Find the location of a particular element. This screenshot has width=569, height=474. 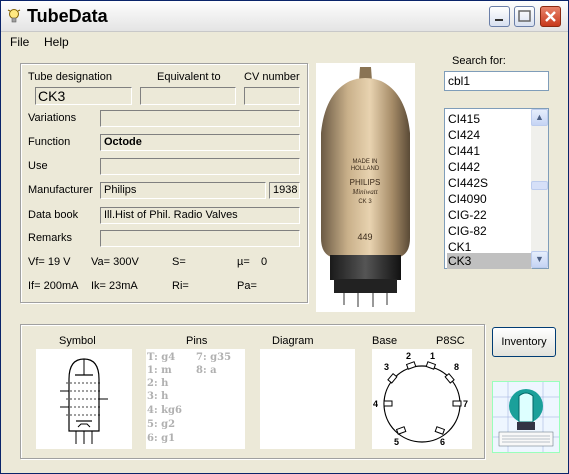

inventory-button: Inventory is located at coordinates (524, 342).